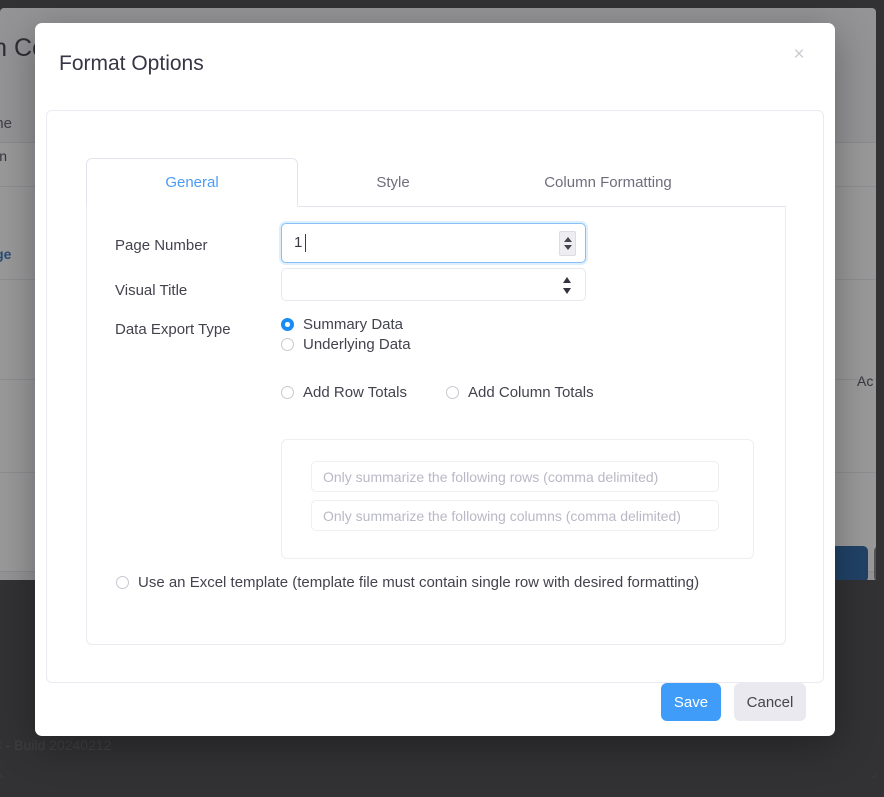 The image size is (884, 797). What do you see at coordinates (517, 499) in the screenshot?
I see `summarize-panel` at bounding box center [517, 499].